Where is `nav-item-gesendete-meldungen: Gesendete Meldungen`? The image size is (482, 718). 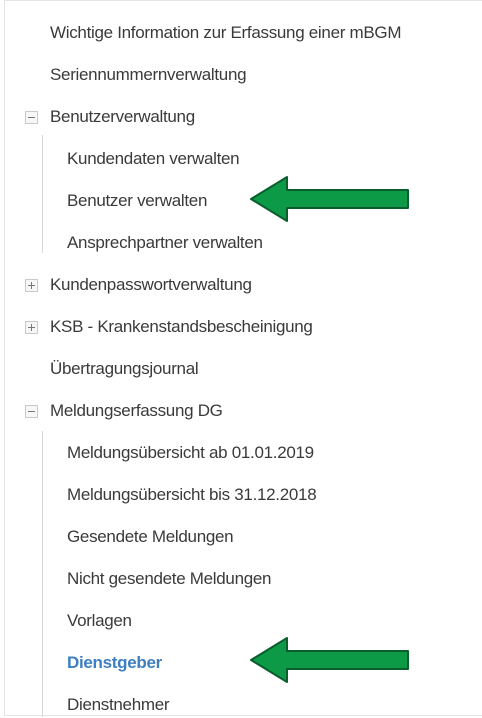 nav-item-gesendete-meldungen: Gesendete Meldungen is located at coordinates (150, 537).